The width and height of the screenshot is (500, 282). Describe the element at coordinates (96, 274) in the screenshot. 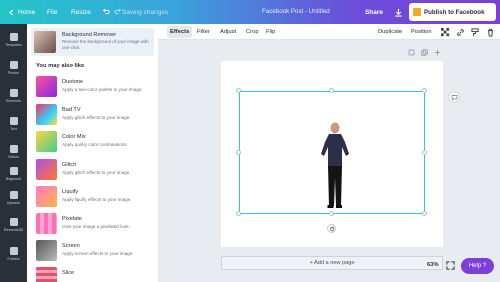

I see `effect-item-slice: Slice` at that location.